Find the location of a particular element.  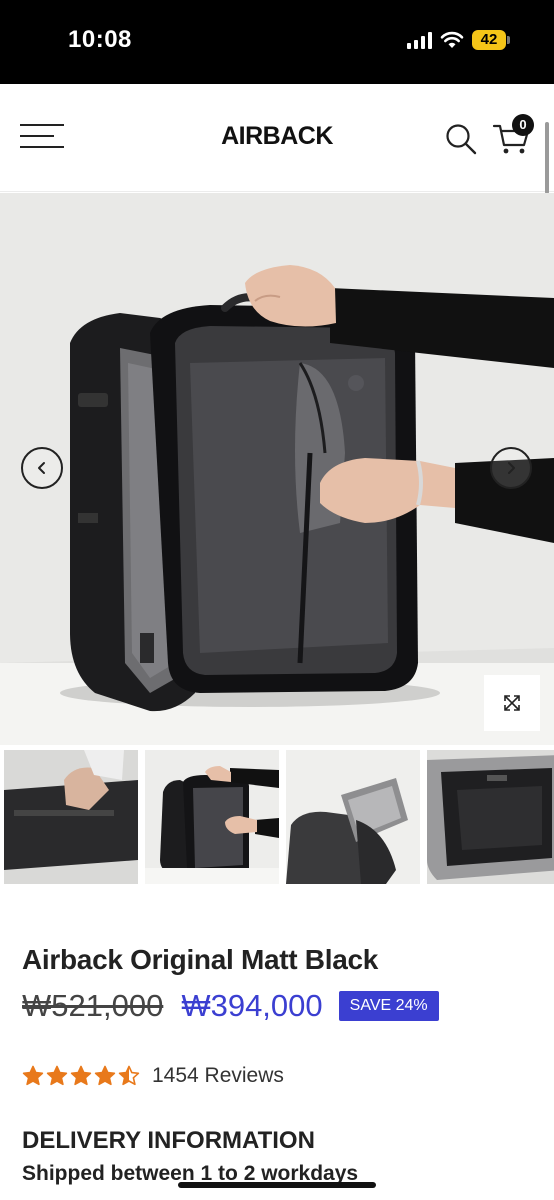

thumbnail-strip is located at coordinates (277, 818).